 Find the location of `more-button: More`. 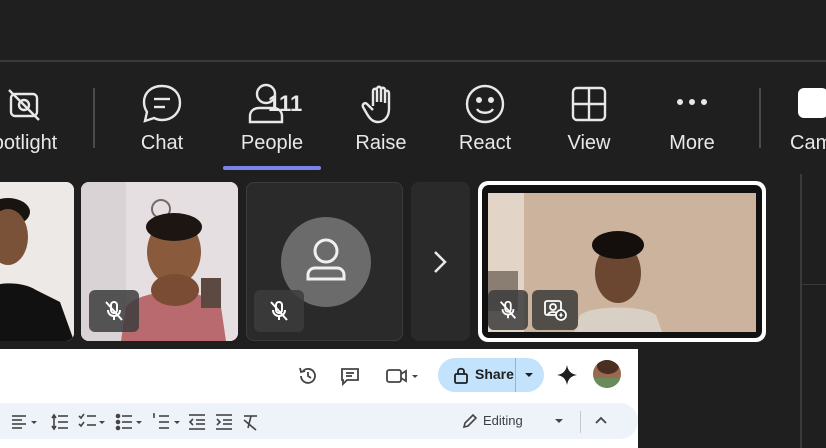

more-button: More is located at coordinates (692, 122).